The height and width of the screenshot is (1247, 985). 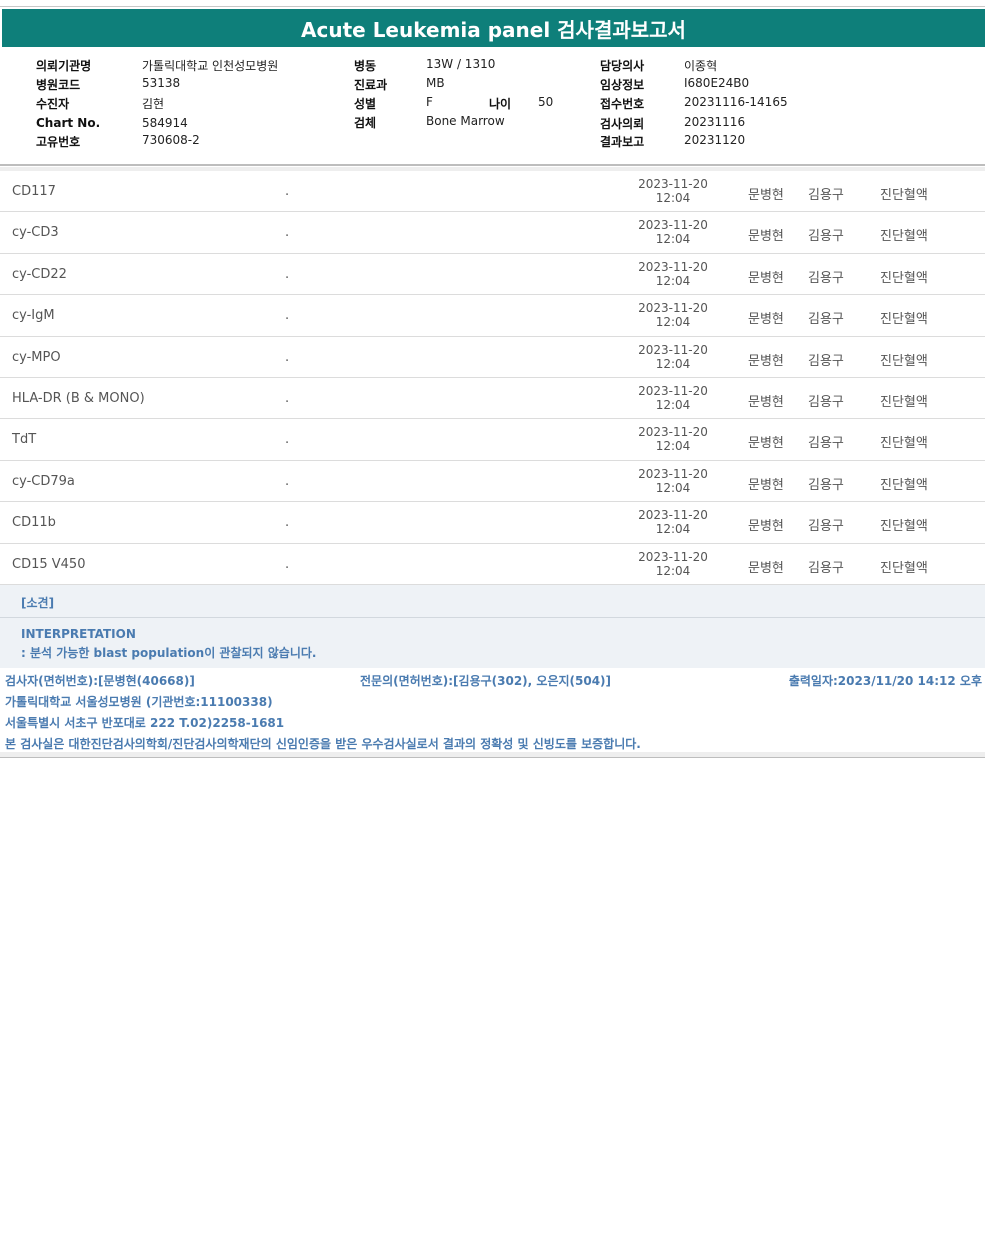 What do you see at coordinates (492, 523) in the screenshot?
I see `table-row: CD11b . 2023-11-20 12:04 문병현 김용구 진단혈액` at bounding box center [492, 523].